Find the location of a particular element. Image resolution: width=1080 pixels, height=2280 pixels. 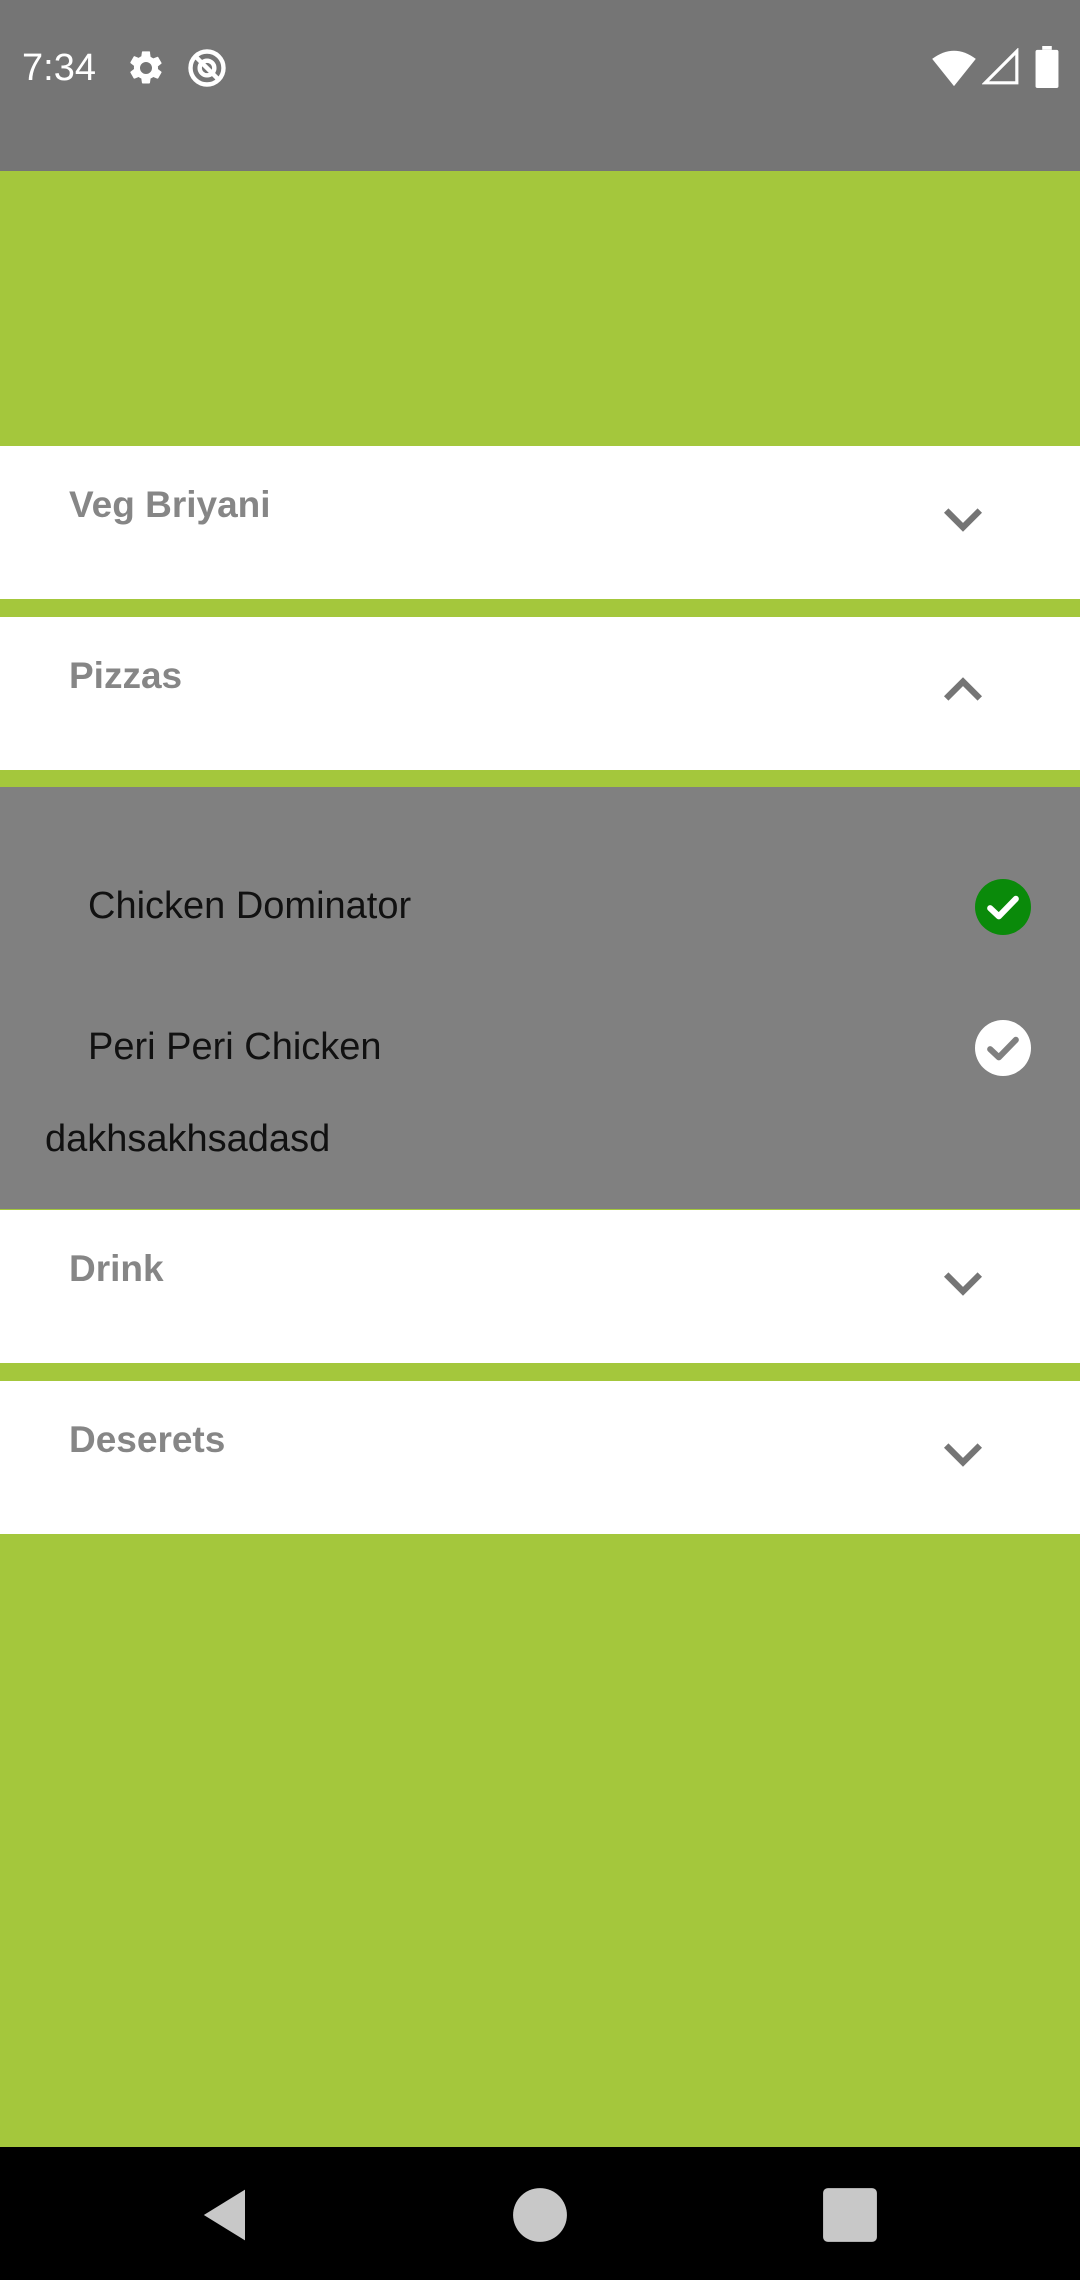

section-drink: Drink is located at coordinates (540, 1286).